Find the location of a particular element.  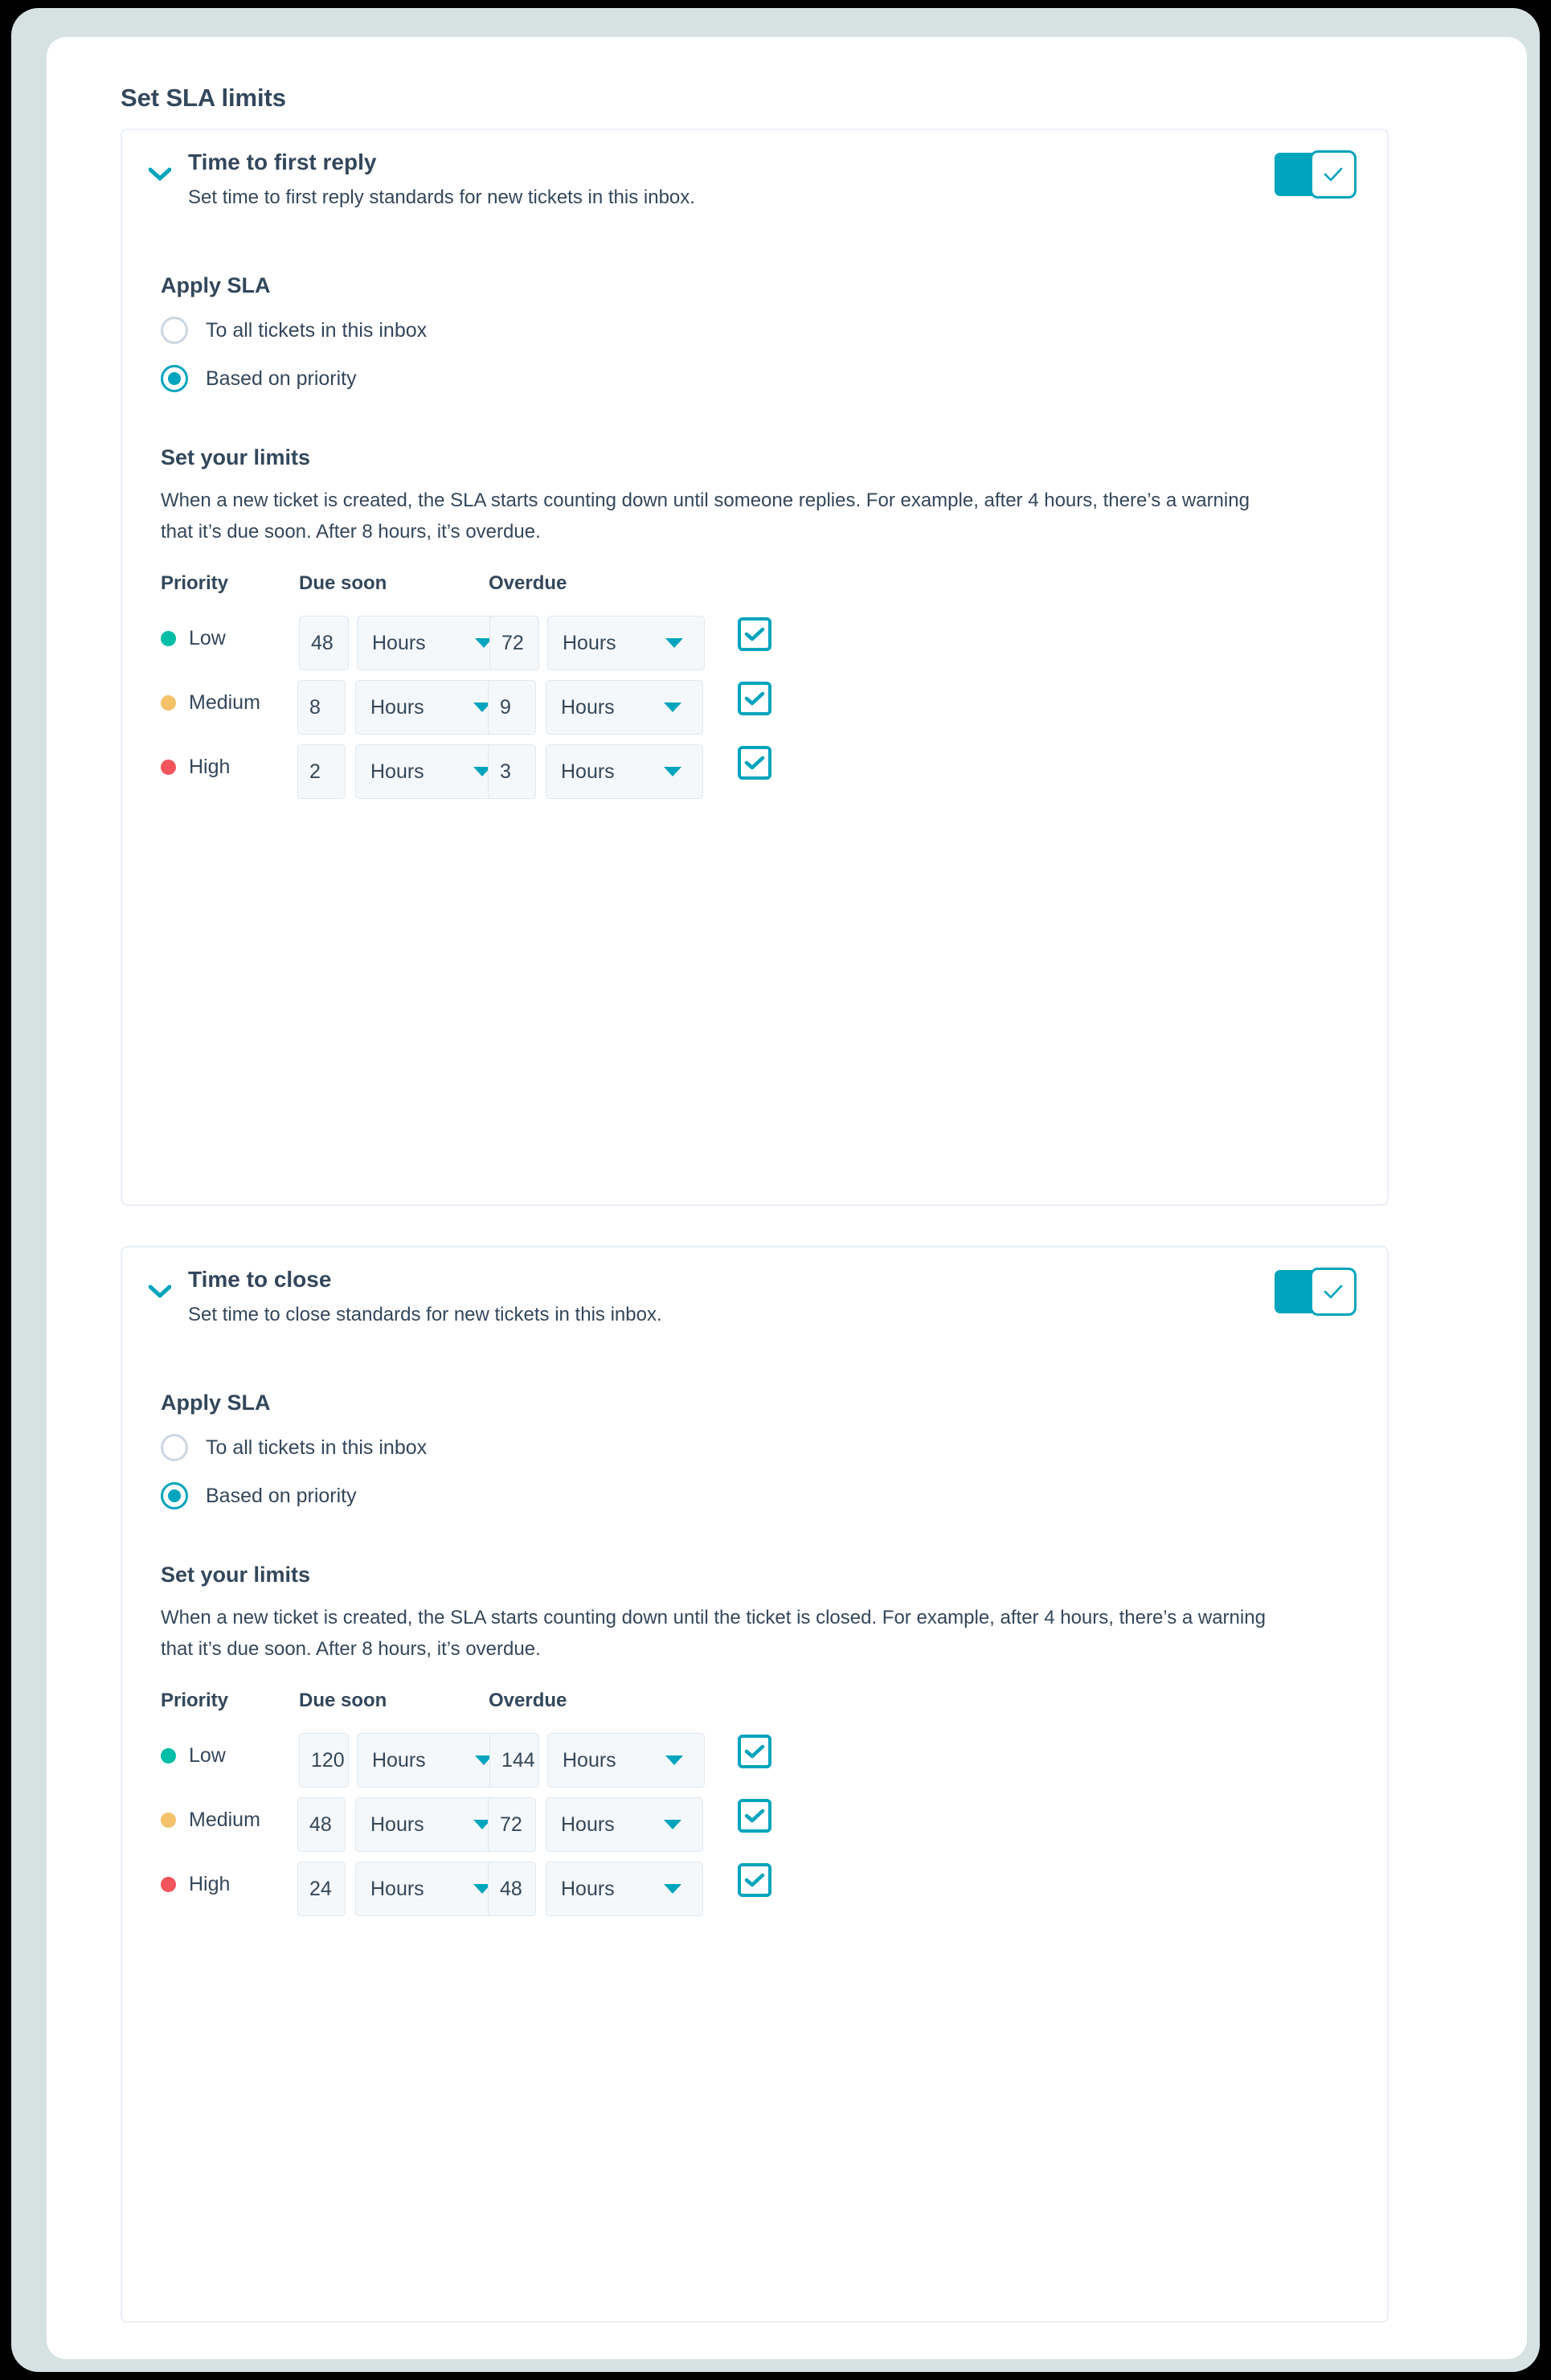

priority-label: High is located at coordinates (210, 767).